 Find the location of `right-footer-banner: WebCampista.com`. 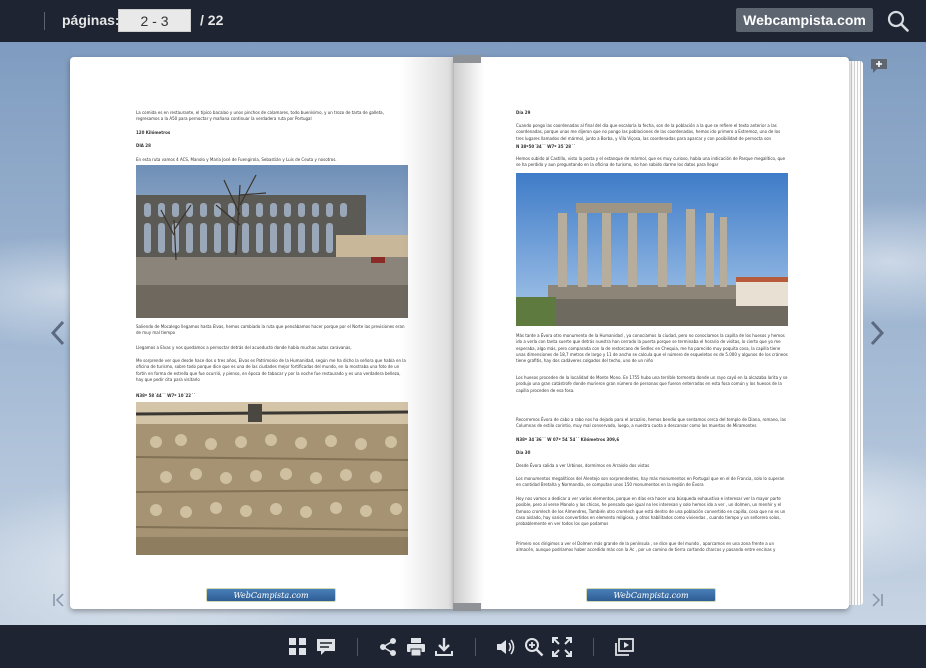

right-footer-banner: WebCampista.com is located at coordinates (651, 595).